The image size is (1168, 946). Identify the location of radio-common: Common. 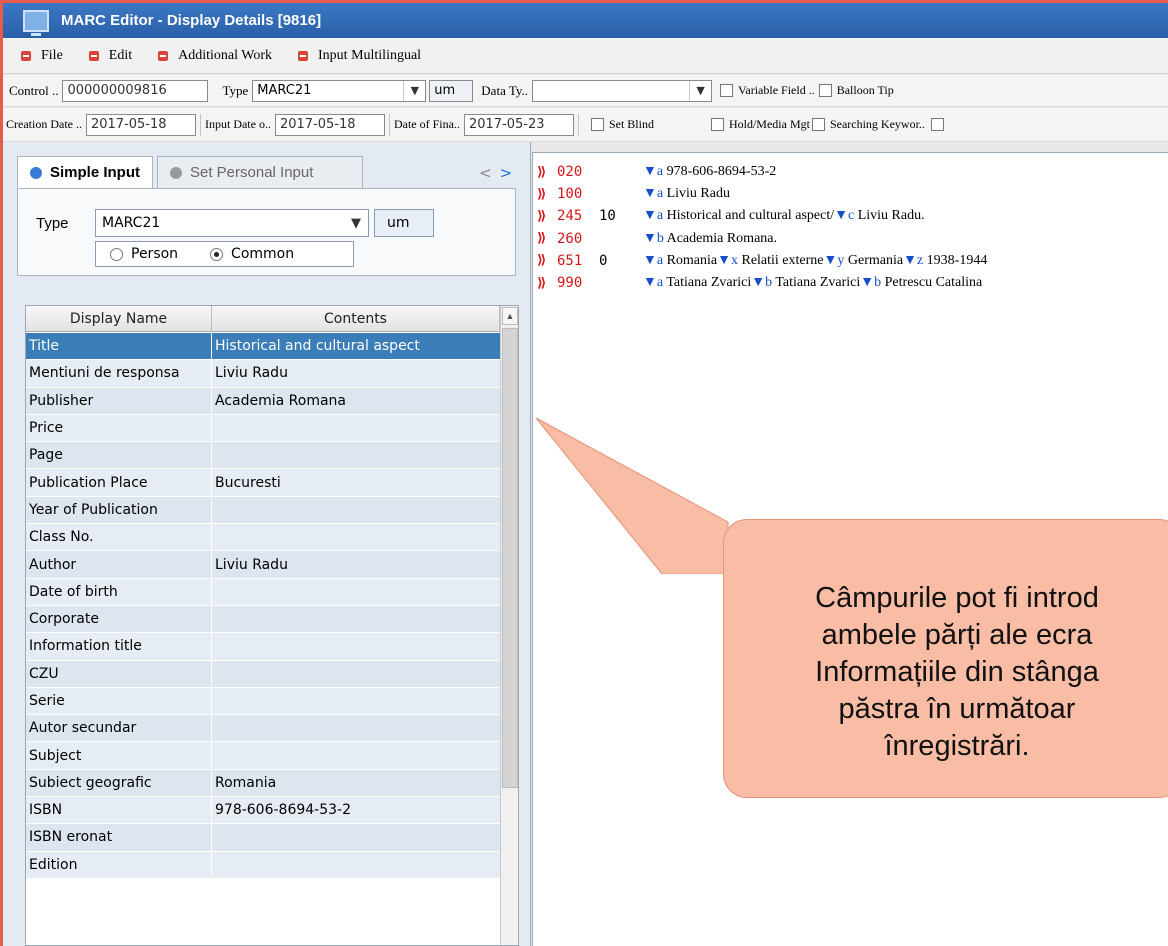
(252, 254).